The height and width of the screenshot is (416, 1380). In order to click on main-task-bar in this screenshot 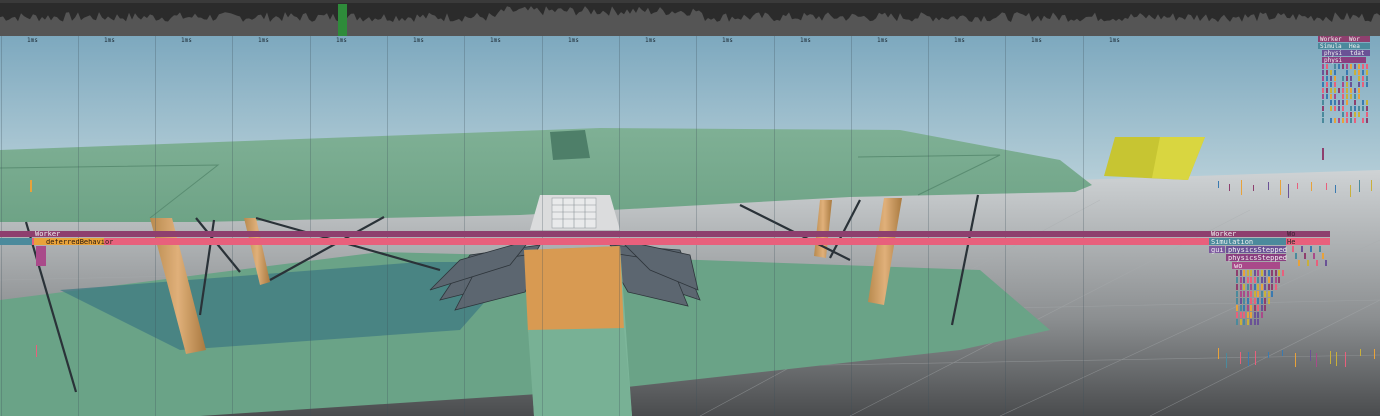, I will do `click(665, 241)`.